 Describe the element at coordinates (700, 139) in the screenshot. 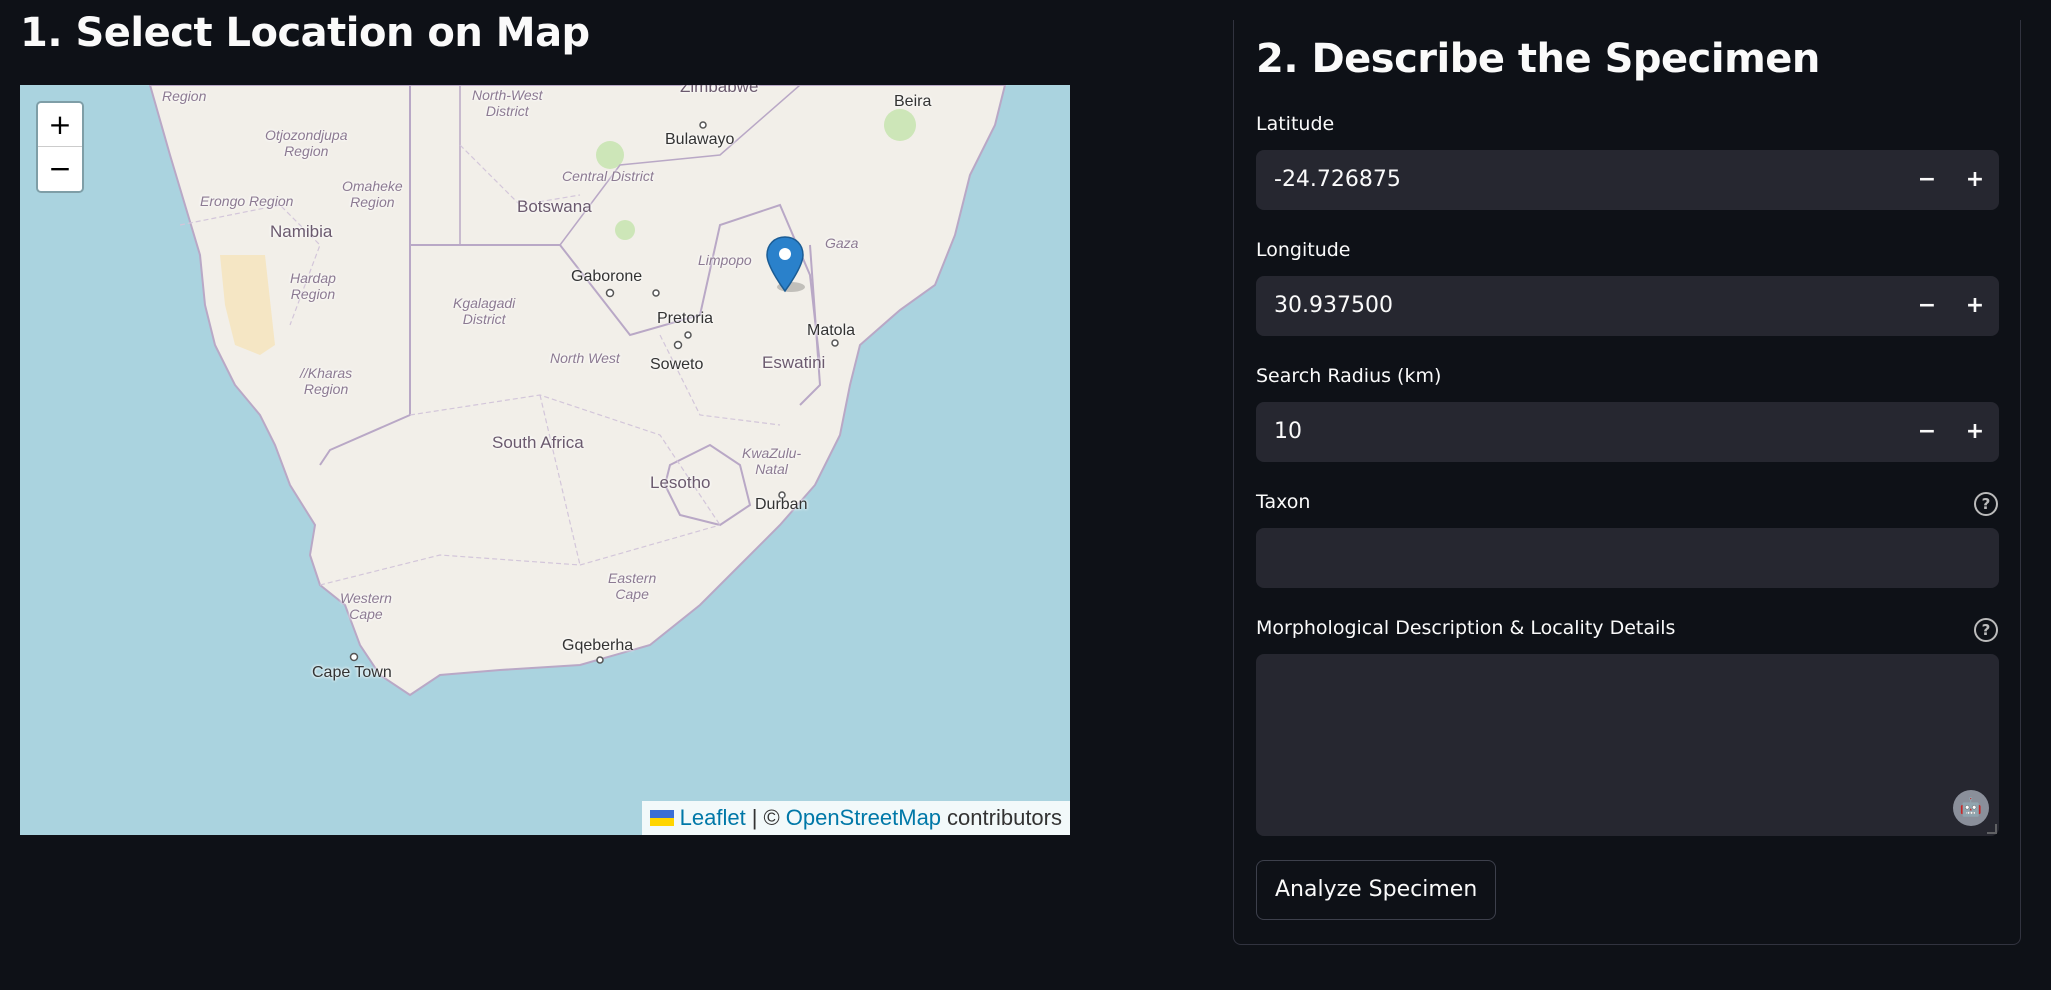

I see `map-label-bulawayo: Bulawayo` at that location.